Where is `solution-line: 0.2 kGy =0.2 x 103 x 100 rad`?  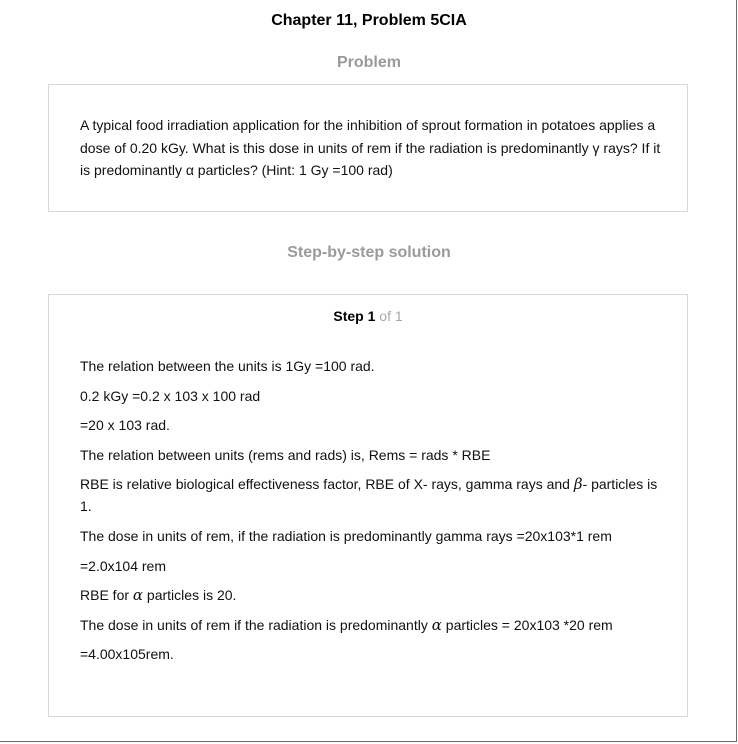
solution-line: 0.2 kGy =0.2 x 103 x 100 rad is located at coordinates (170, 395).